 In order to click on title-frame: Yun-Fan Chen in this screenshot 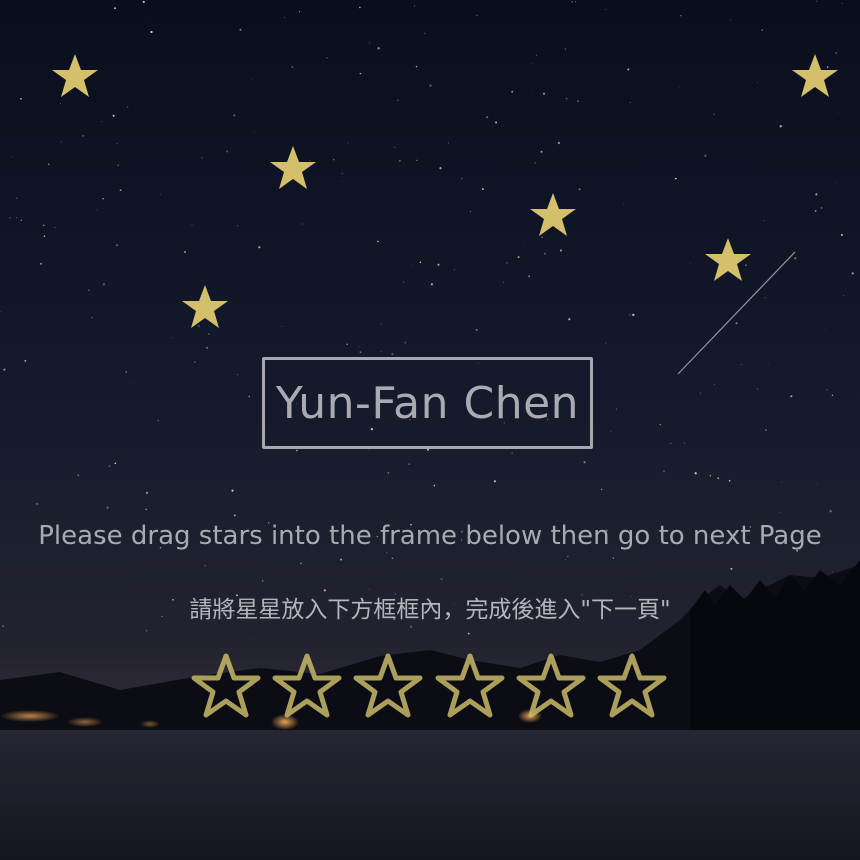, I will do `click(427, 403)`.